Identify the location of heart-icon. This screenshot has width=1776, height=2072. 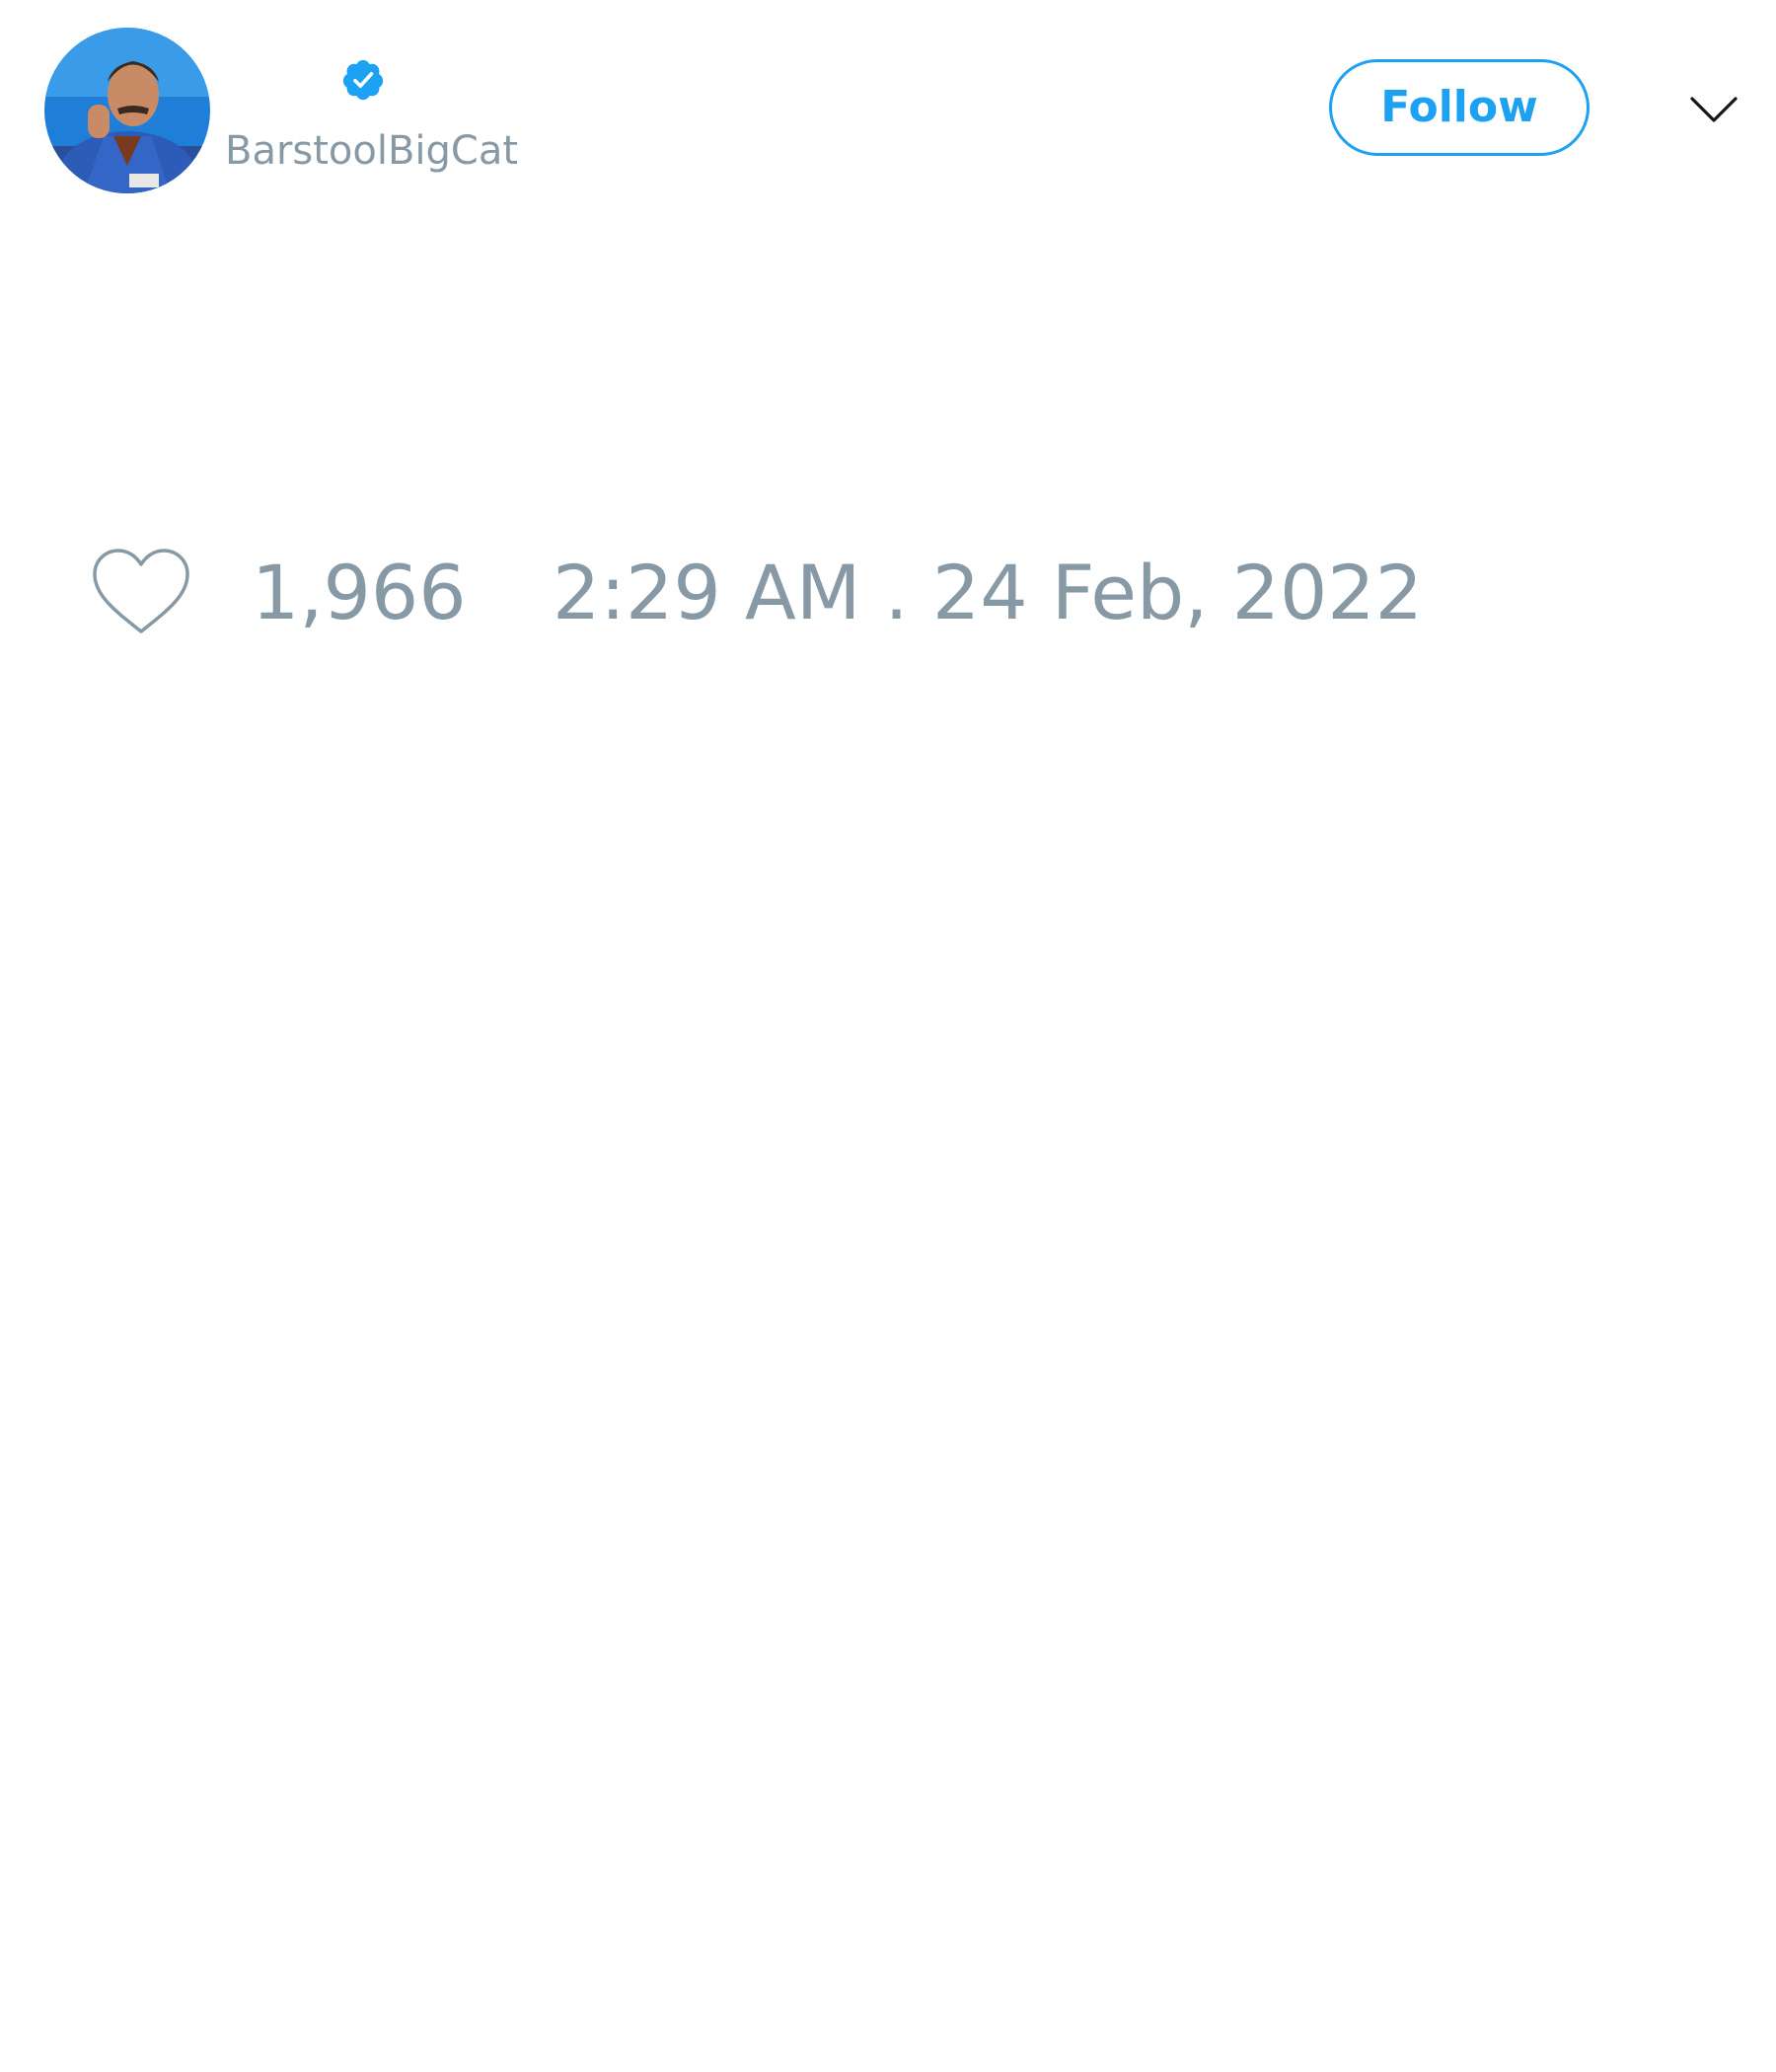
(141, 592).